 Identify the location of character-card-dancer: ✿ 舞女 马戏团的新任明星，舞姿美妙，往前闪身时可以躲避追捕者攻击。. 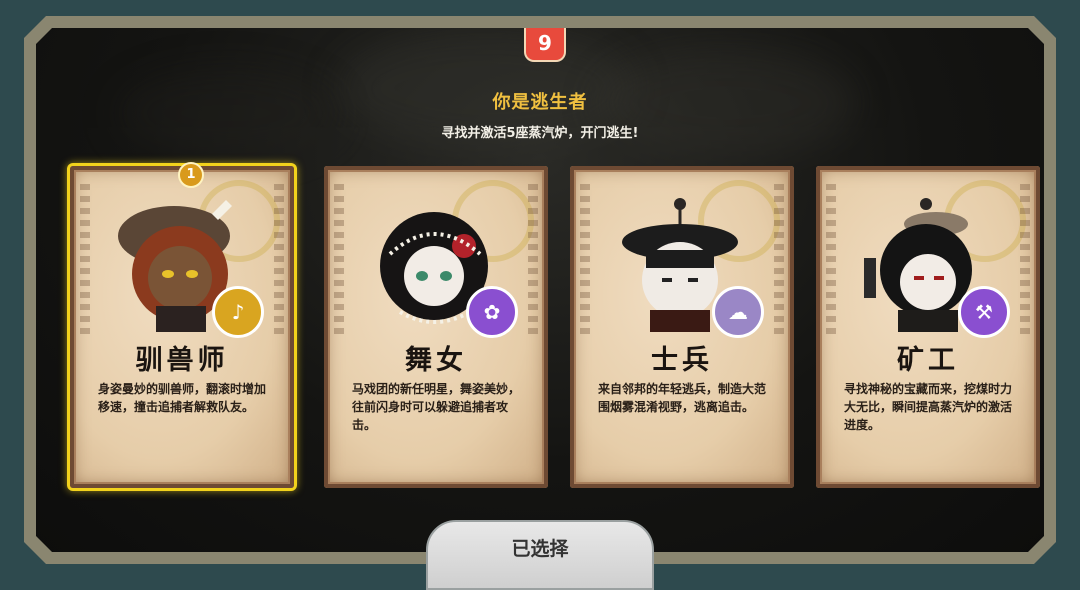
(436, 327).